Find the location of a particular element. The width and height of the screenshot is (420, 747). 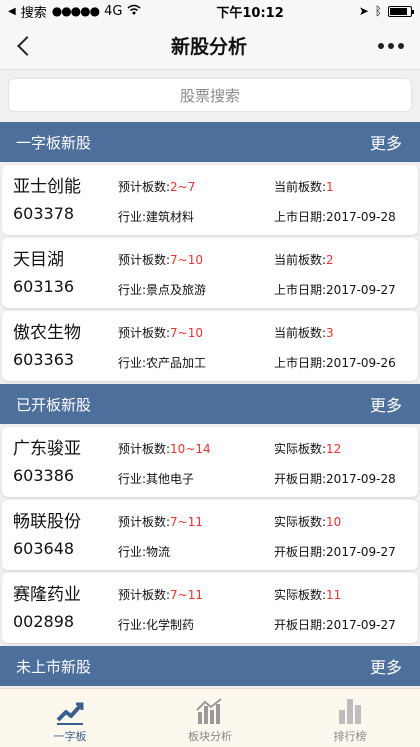

board-count-value: 11 is located at coordinates (334, 595).